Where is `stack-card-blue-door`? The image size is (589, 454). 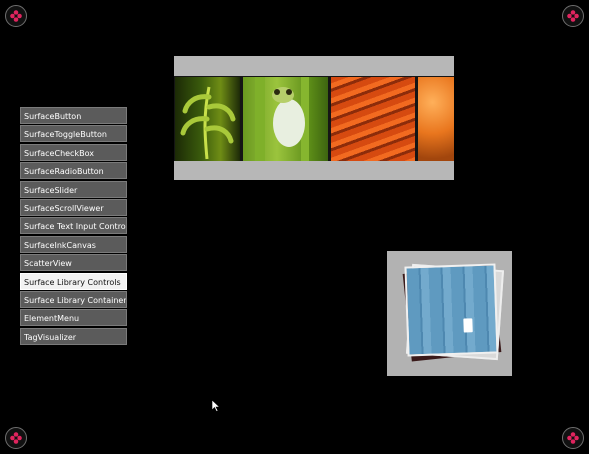 stack-card-blue-door is located at coordinates (451, 310).